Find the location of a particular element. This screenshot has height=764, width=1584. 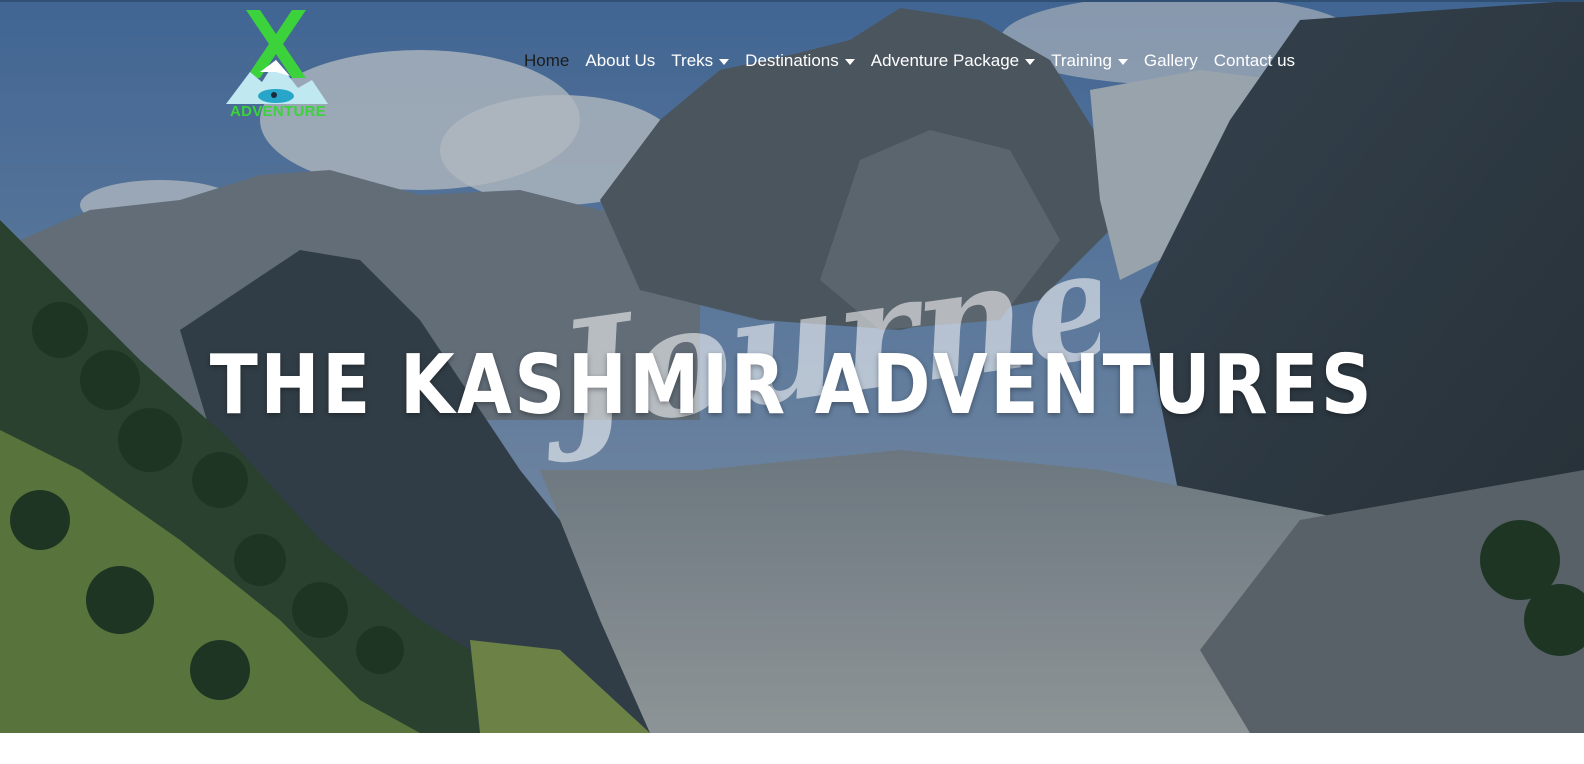

nav-contact-us-label: Contact us is located at coordinates (1254, 60).